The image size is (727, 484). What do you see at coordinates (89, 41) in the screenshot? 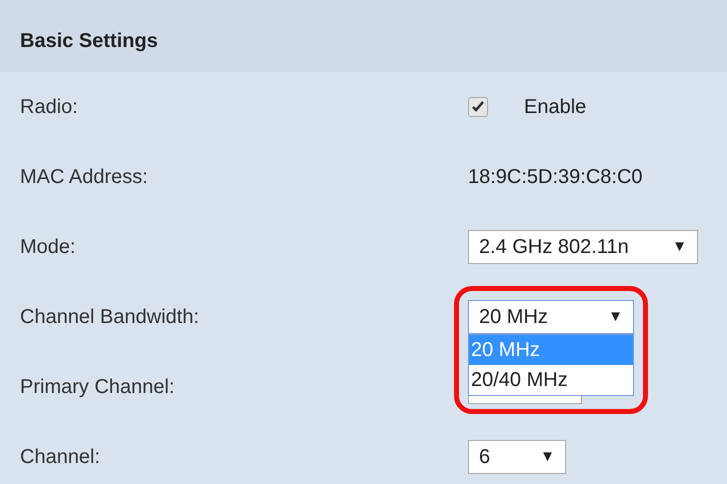
I see `section-title: Basic Settings` at bounding box center [89, 41].